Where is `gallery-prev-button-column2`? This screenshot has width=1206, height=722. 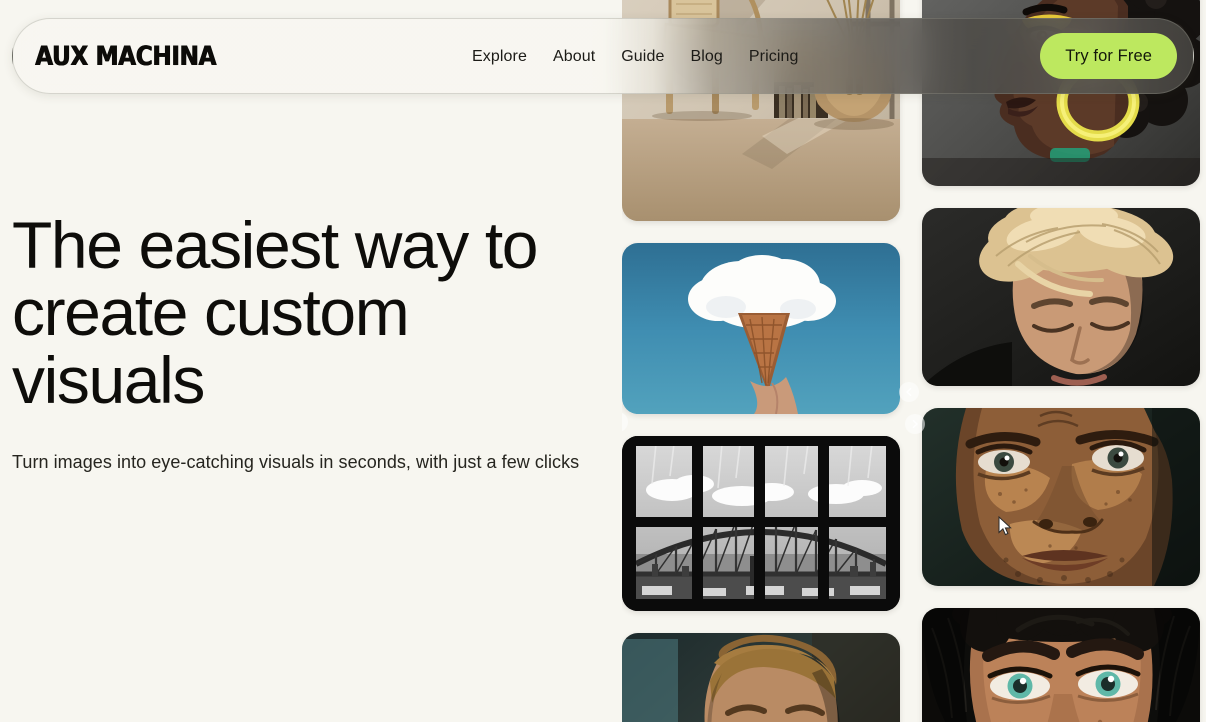
gallery-prev-button-column2 is located at coordinates (909, 392).